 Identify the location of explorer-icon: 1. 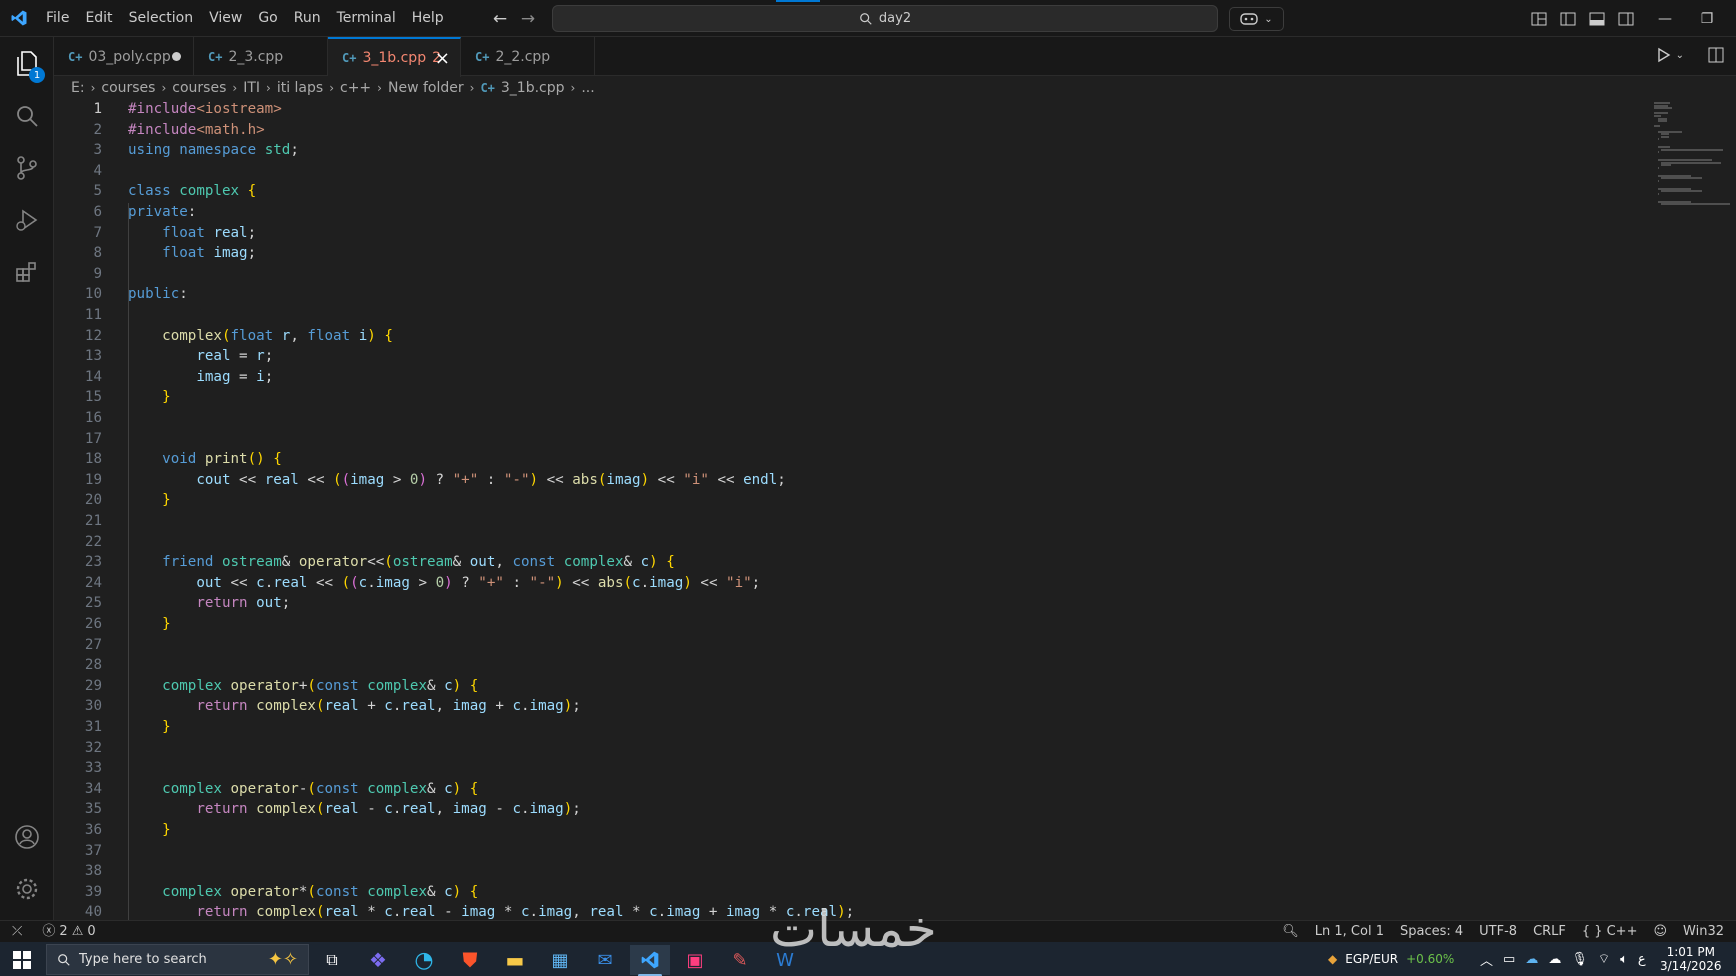
(27, 64).